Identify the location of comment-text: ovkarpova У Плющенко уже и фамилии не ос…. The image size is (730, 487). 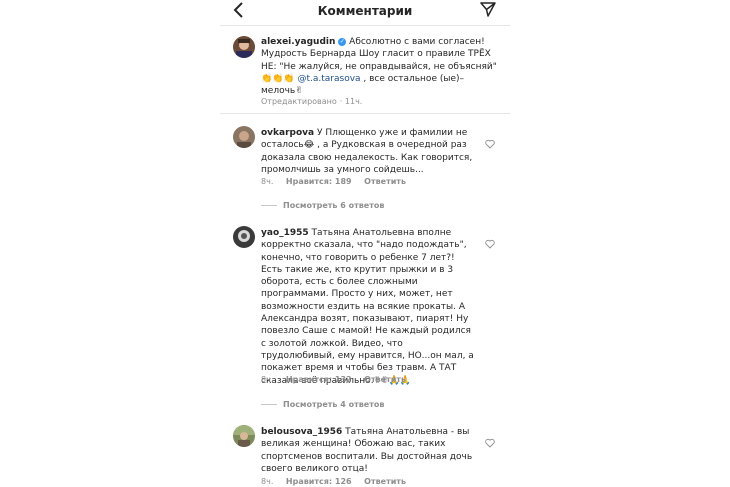
(367, 151).